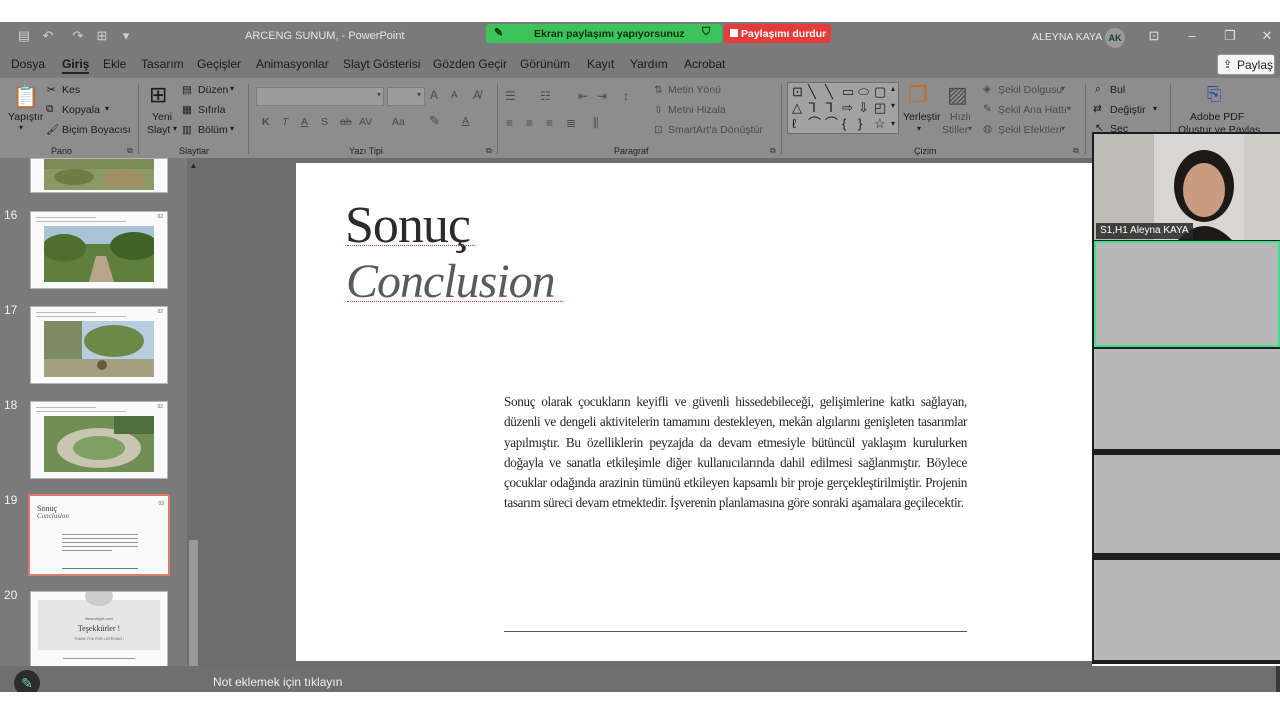 This screenshot has width=1280, height=720. Describe the element at coordinates (797, 92) in the screenshot. I see `textbox-shape-icon: ⊡` at that location.